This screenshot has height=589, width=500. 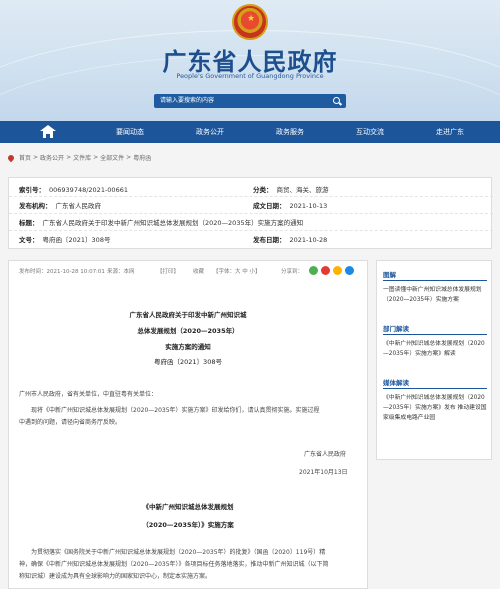 I want to click on doc-heading-2: 总体发展规划（2020—2035年）, so click(x=188, y=331).